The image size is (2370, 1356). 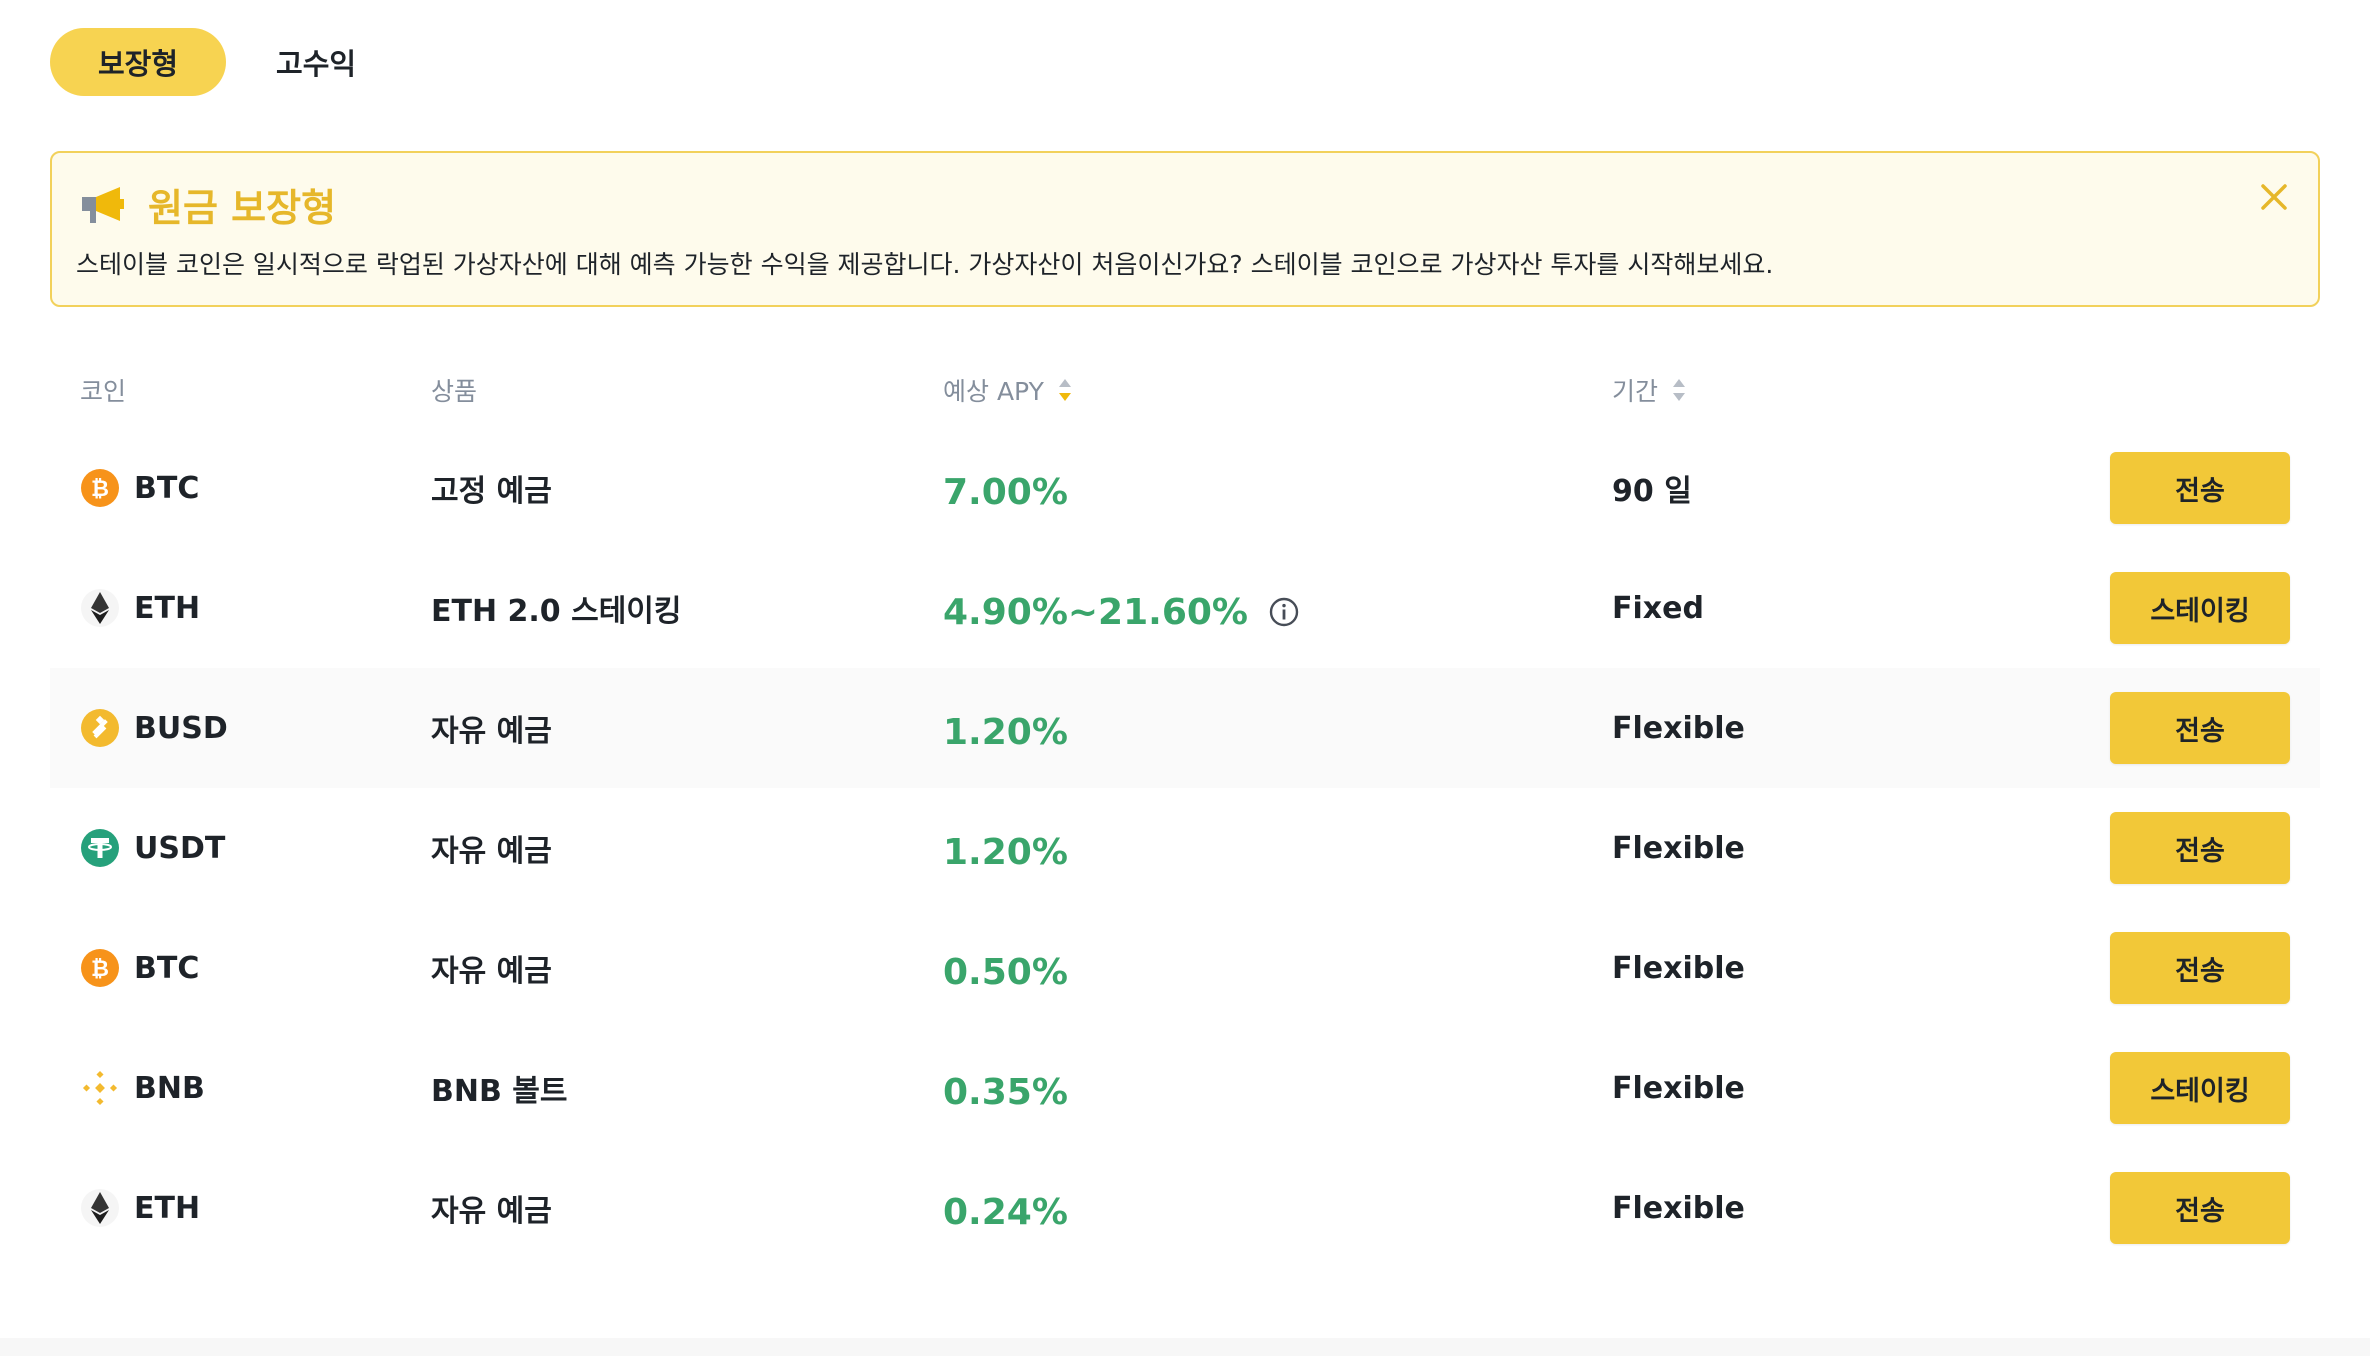 What do you see at coordinates (1007, 390) in the screenshot?
I see `column-header-apy: 예상 APY` at bounding box center [1007, 390].